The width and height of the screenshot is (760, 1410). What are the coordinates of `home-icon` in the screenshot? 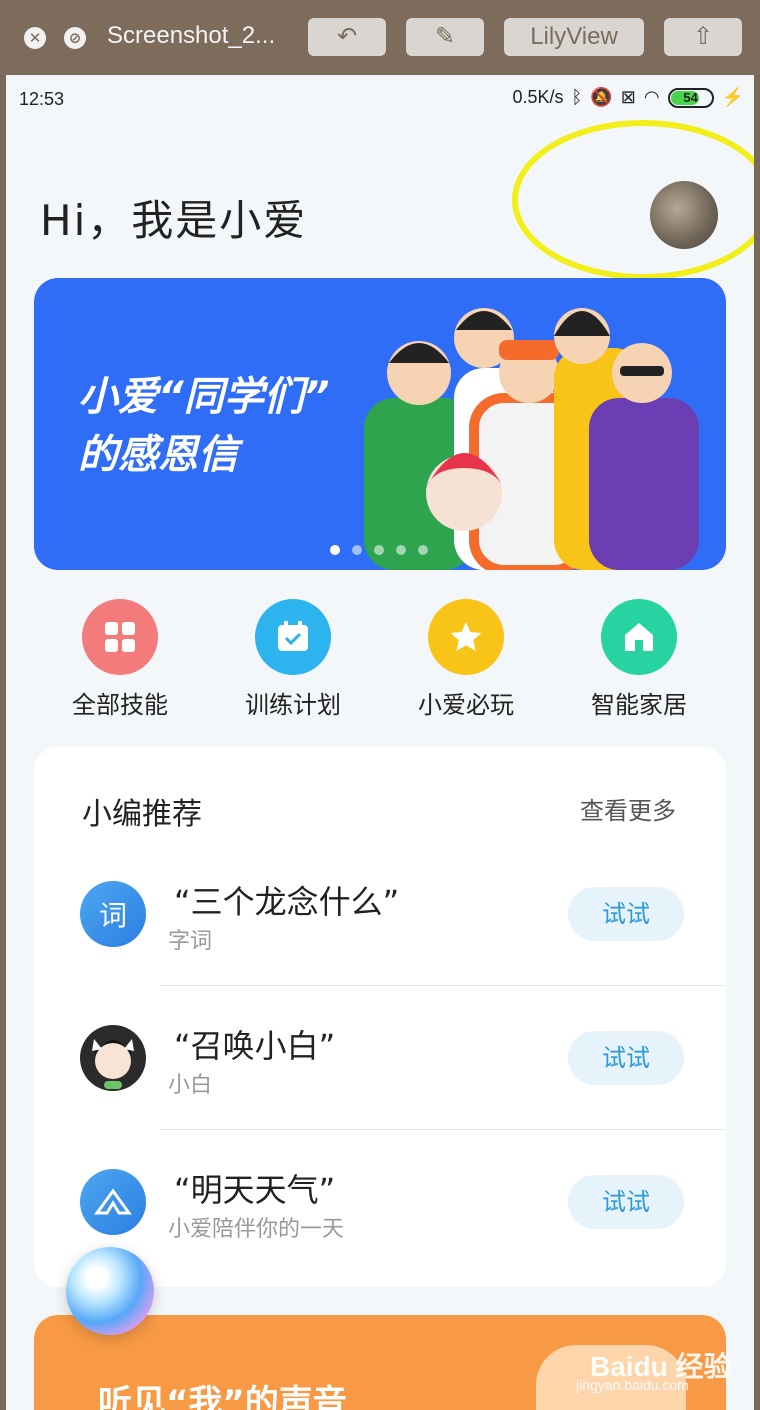 It's located at (639, 637).